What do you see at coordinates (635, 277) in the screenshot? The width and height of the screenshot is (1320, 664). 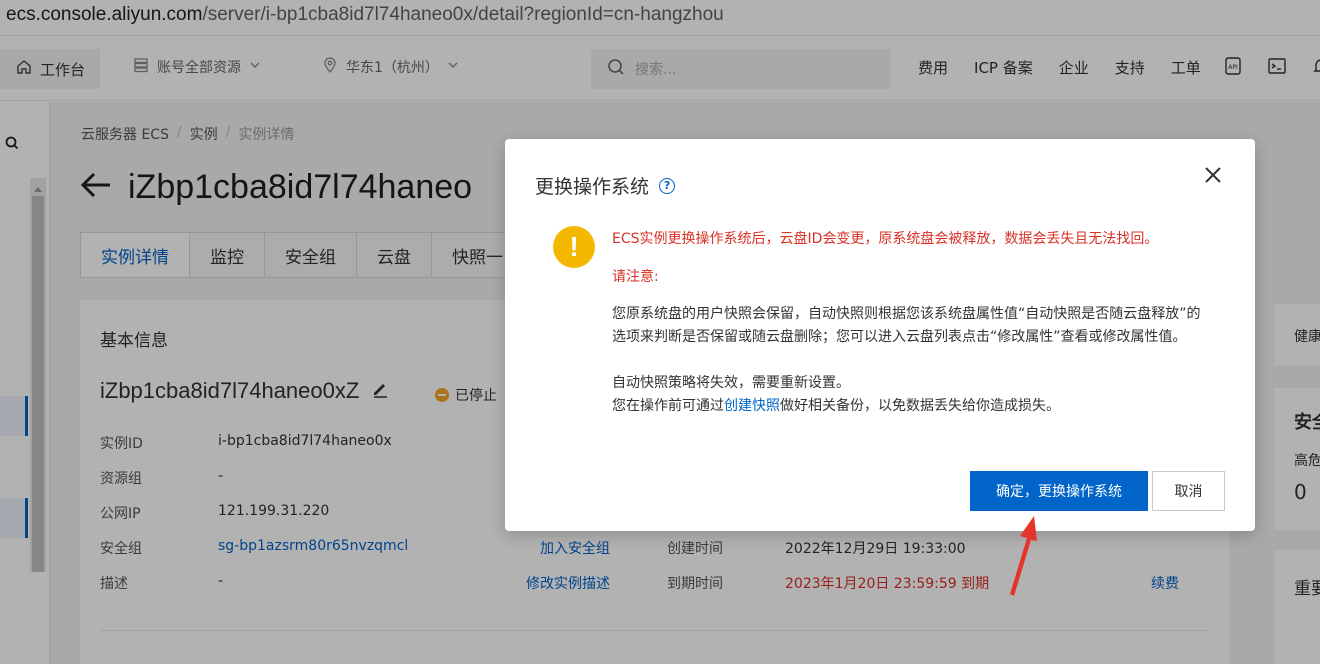 I see `notice-heading: 请注意:` at bounding box center [635, 277].